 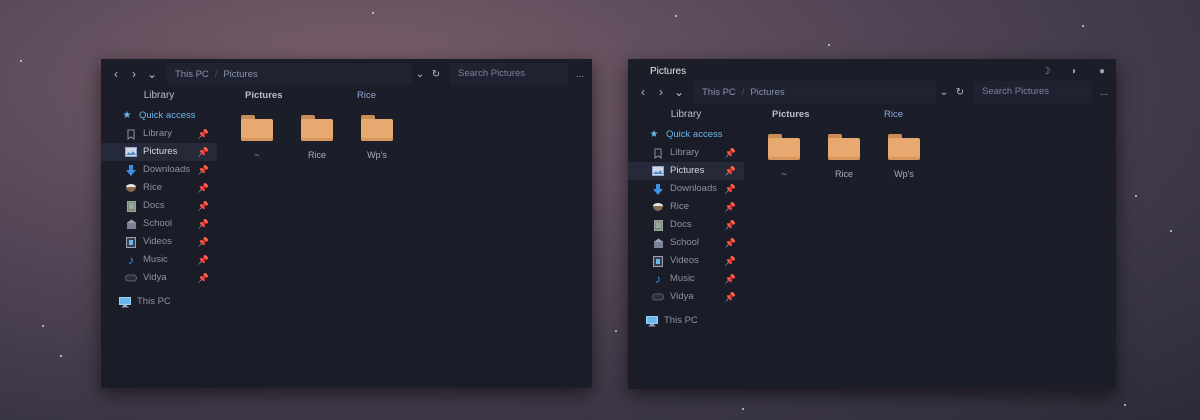 I want to click on minimize-icon: ☽, so click(x=1046, y=71).